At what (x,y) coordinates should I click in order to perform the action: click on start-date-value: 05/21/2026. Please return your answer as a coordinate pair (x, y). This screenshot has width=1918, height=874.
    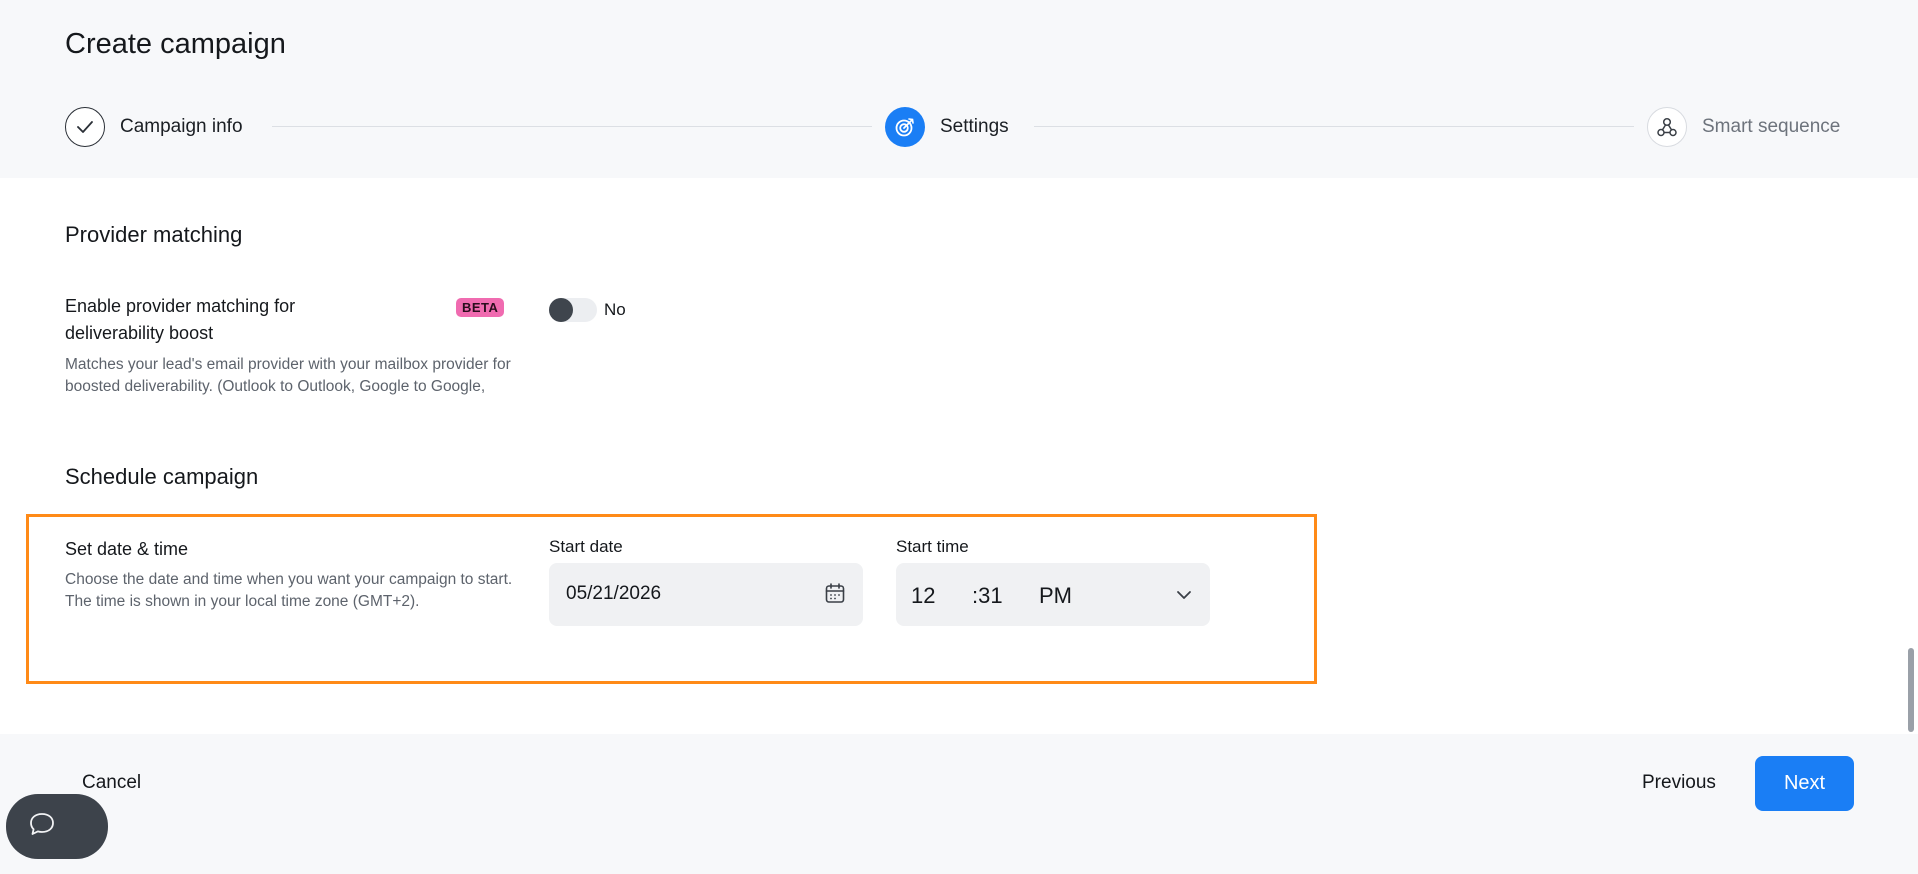
    Looking at the image, I should click on (614, 593).